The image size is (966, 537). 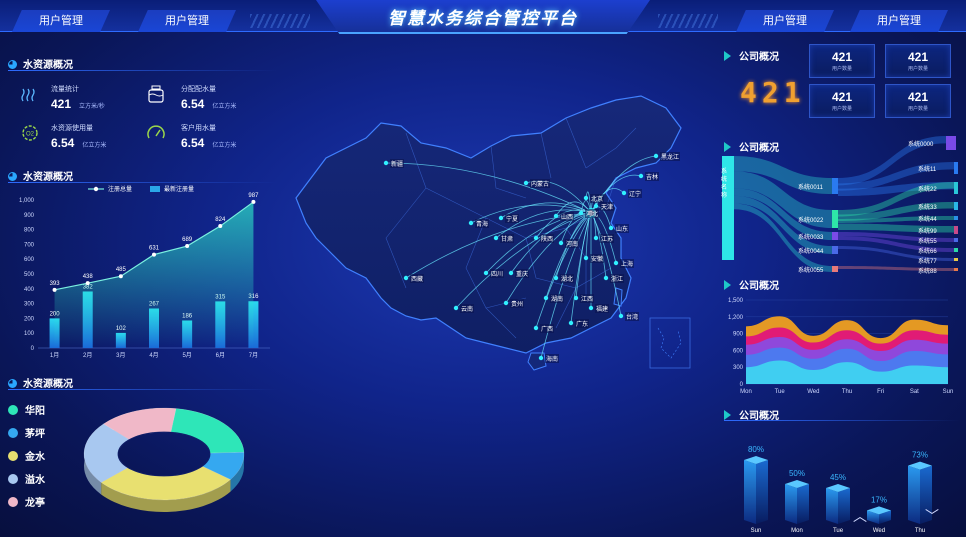 What do you see at coordinates (26, 478) in the screenshot?
I see `legend-yishui: 溢水` at bounding box center [26, 478].